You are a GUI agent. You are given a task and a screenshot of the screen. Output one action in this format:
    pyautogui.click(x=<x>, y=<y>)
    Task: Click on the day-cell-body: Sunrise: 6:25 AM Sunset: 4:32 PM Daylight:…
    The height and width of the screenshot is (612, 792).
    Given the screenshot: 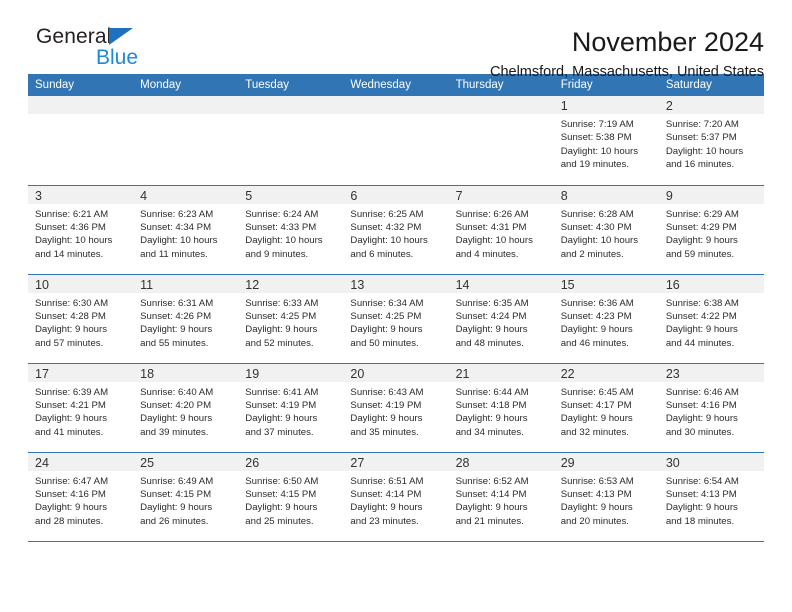 What is the action you would take?
    pyautogui.click(x=395, y=233)
    